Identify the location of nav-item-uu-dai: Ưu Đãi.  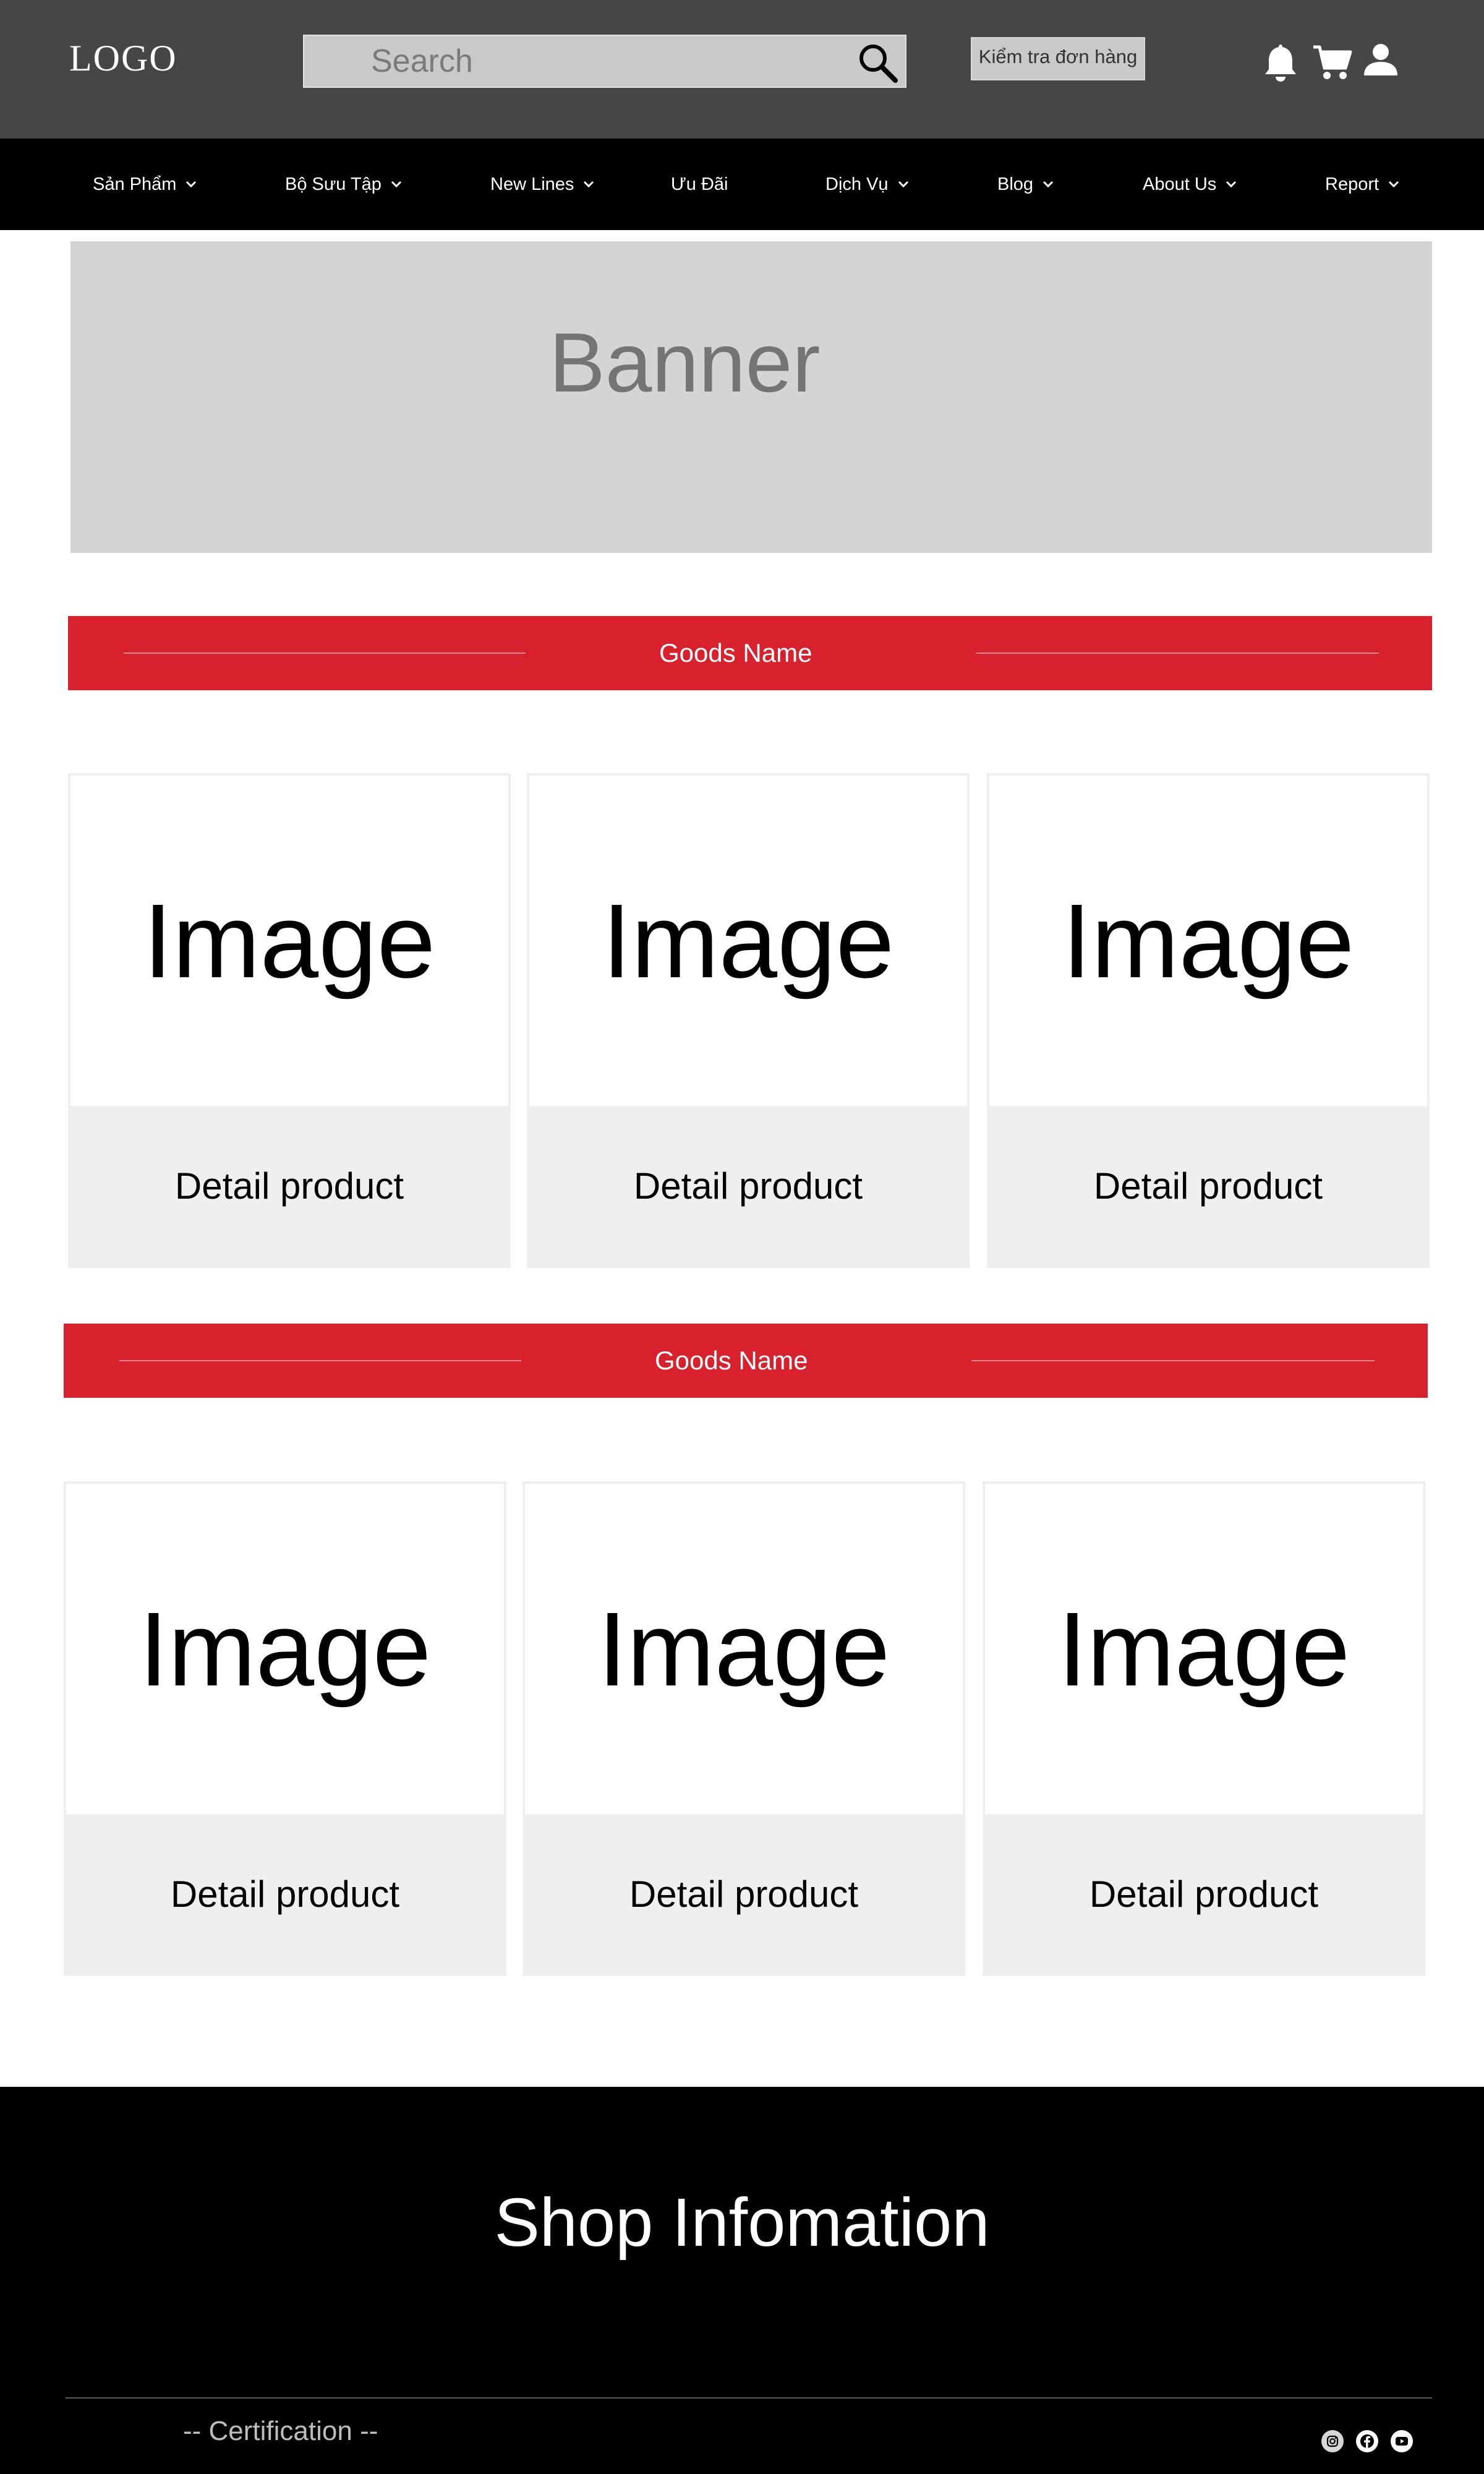
(699, 184).